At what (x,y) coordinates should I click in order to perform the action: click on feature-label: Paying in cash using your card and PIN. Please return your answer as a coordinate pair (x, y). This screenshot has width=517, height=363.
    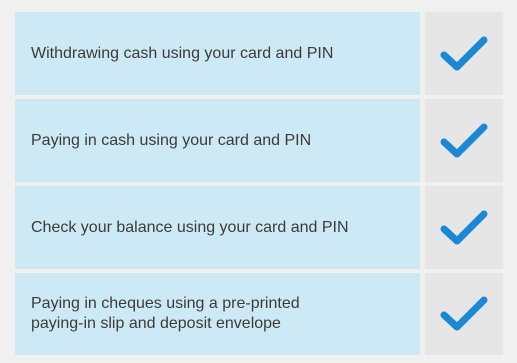
    Looking at the image, I should click on (171, 140).